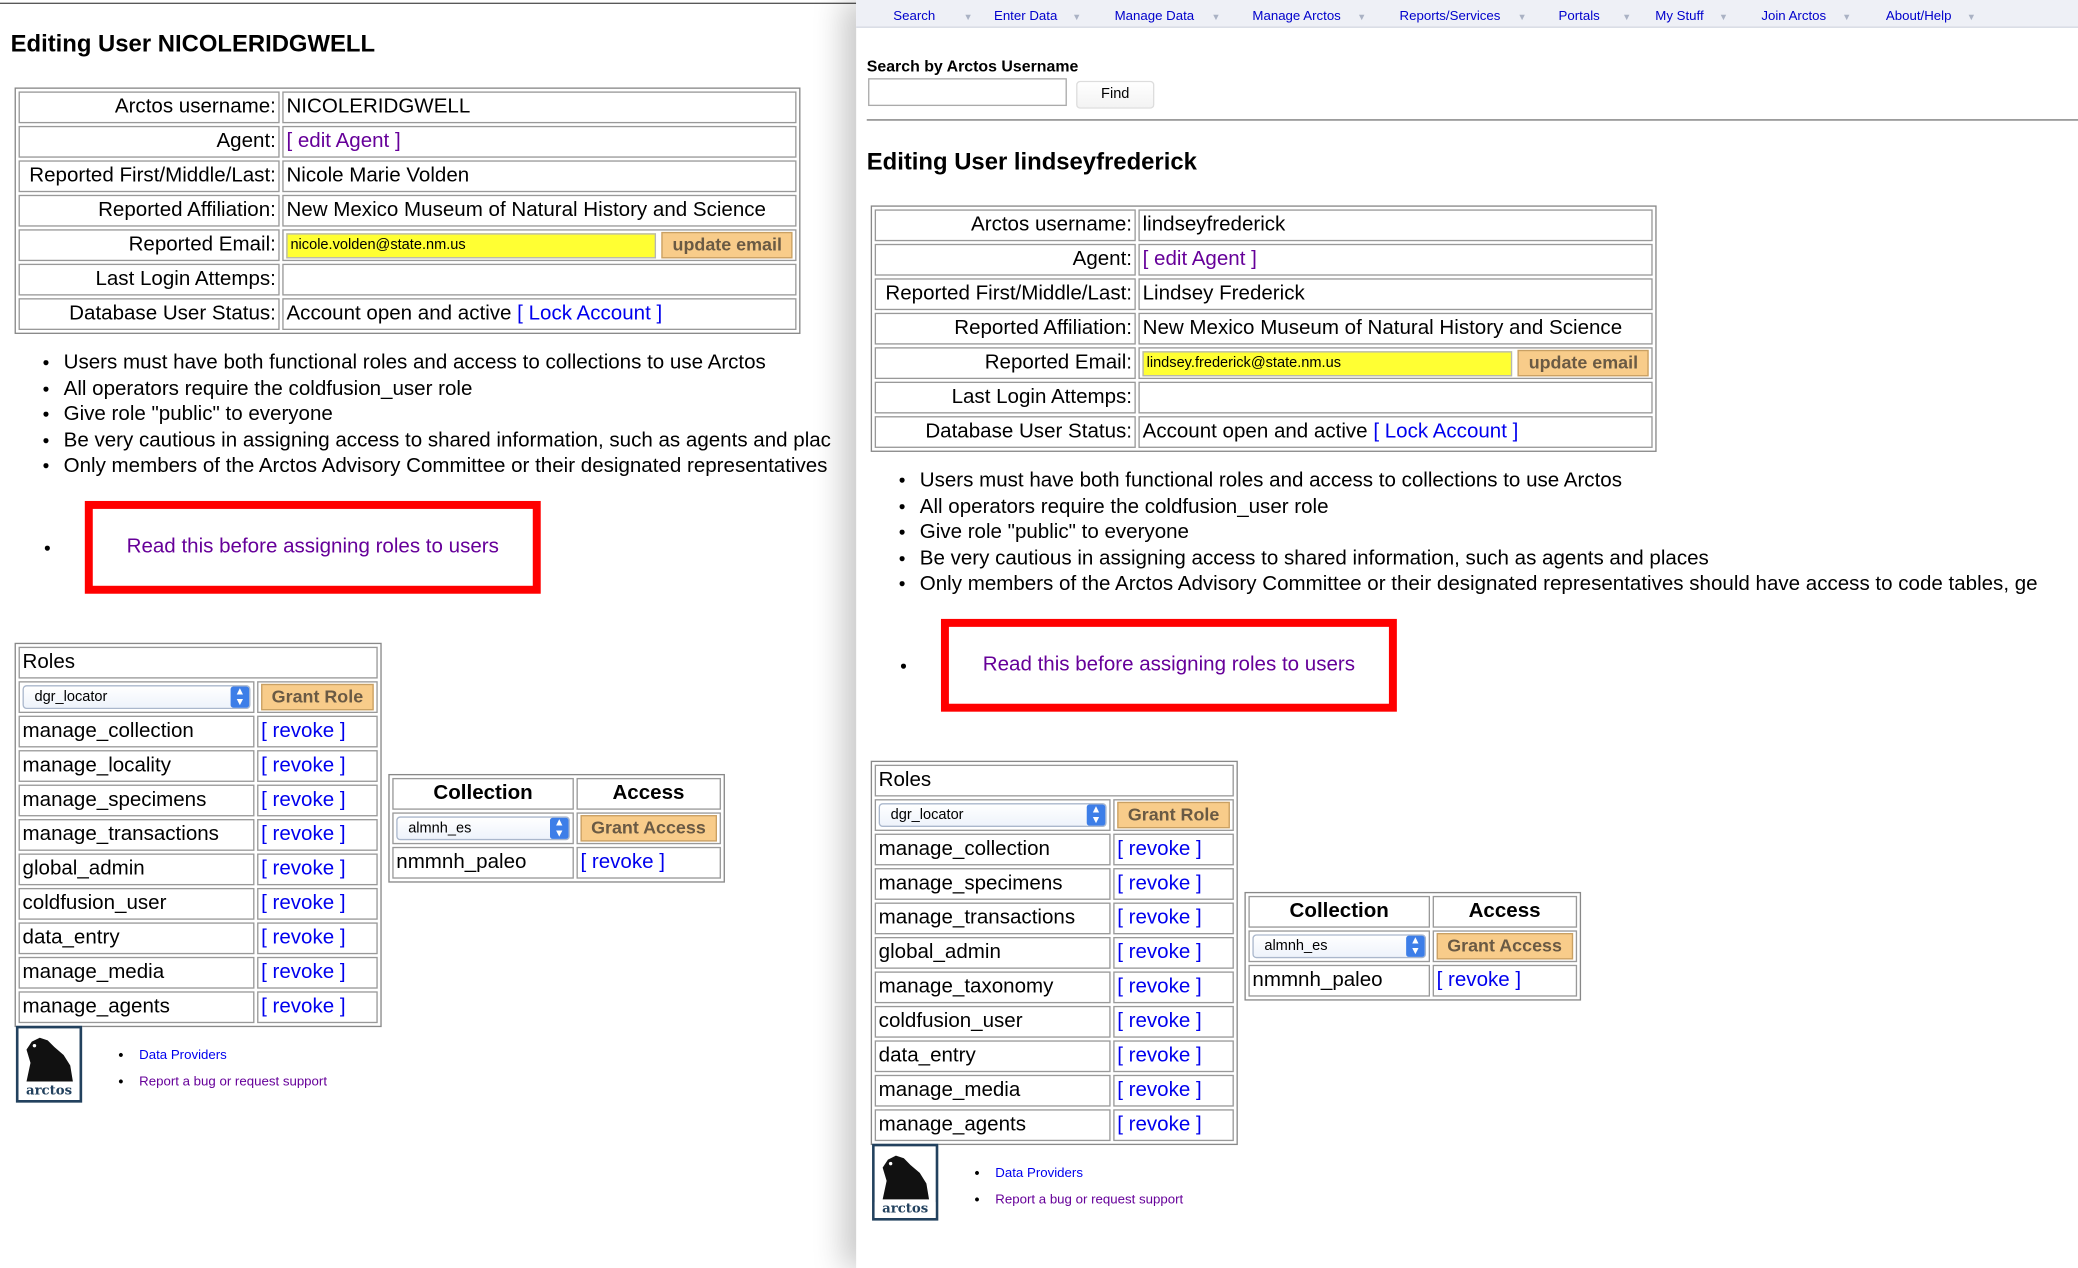  Describe the element at coordinates (136, 800) in the screenshot. I see `role-name: manage_specimens` at that location.